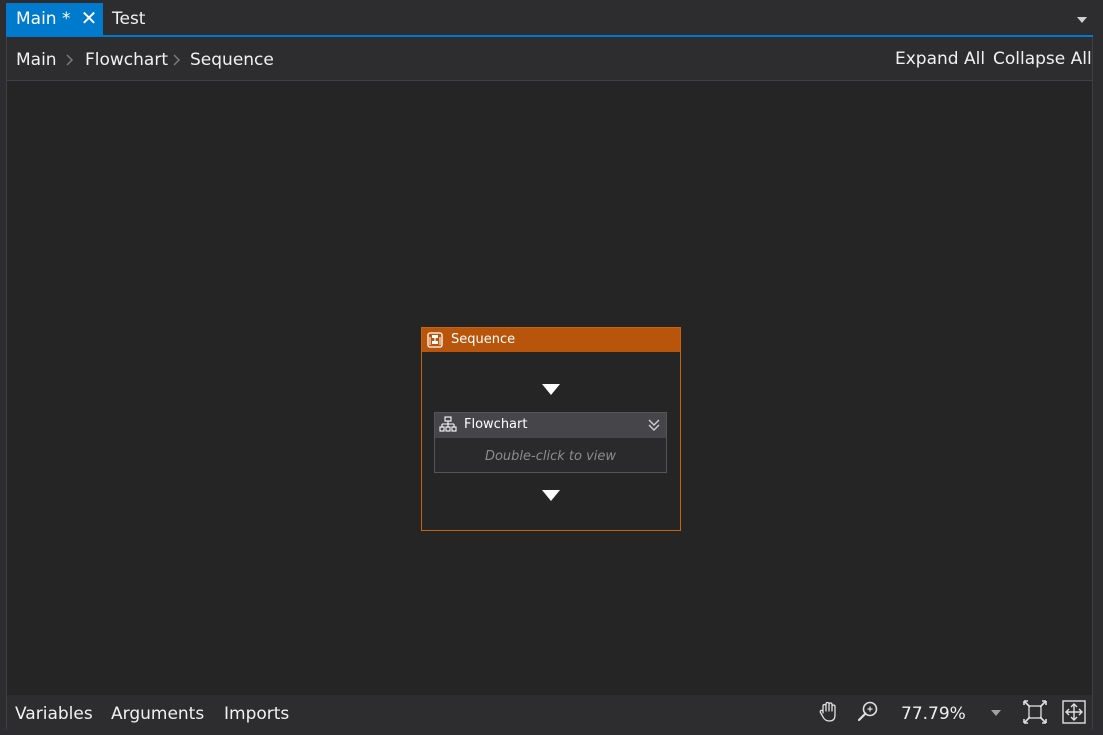 This screenshot has height=735, width=1103. I want to click on chevron-down-icon, so click(996, 713).